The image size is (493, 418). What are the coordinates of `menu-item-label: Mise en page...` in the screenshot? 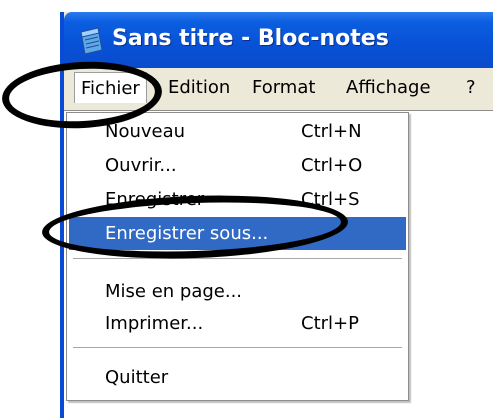 It's located at (174, 291).